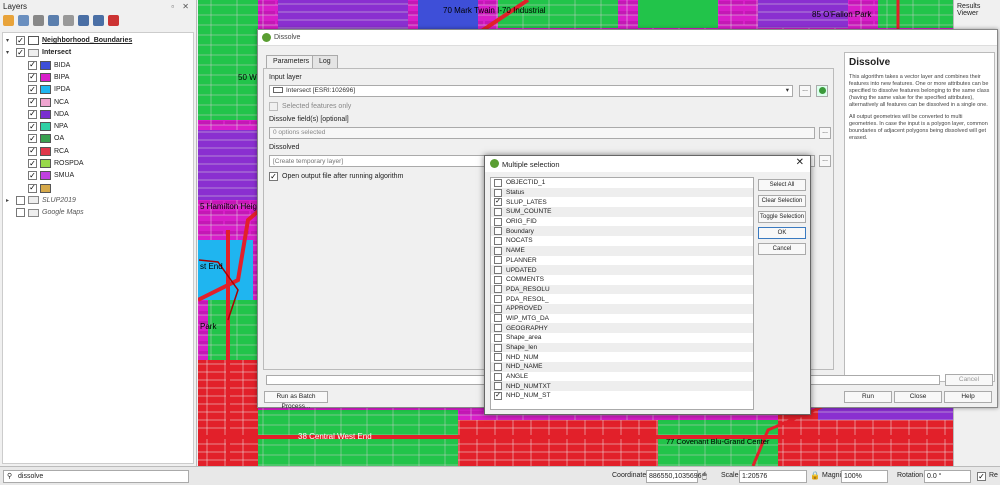 This screenshot has height=485, width=1000. What do you see at coordinates (38, 52) in the screenshot?
I see `layer-row: ▾ ✓ Intersect` at bounding box center [38, 52].